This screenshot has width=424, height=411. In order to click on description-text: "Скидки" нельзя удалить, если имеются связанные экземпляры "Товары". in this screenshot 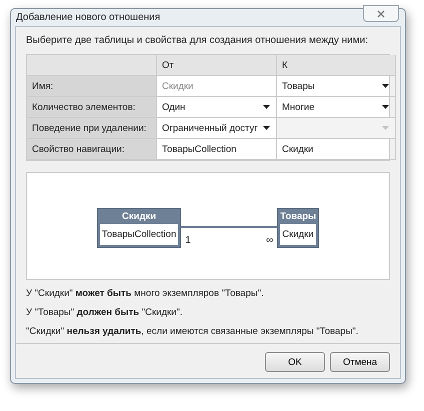, I will do `click(193, 331)`.